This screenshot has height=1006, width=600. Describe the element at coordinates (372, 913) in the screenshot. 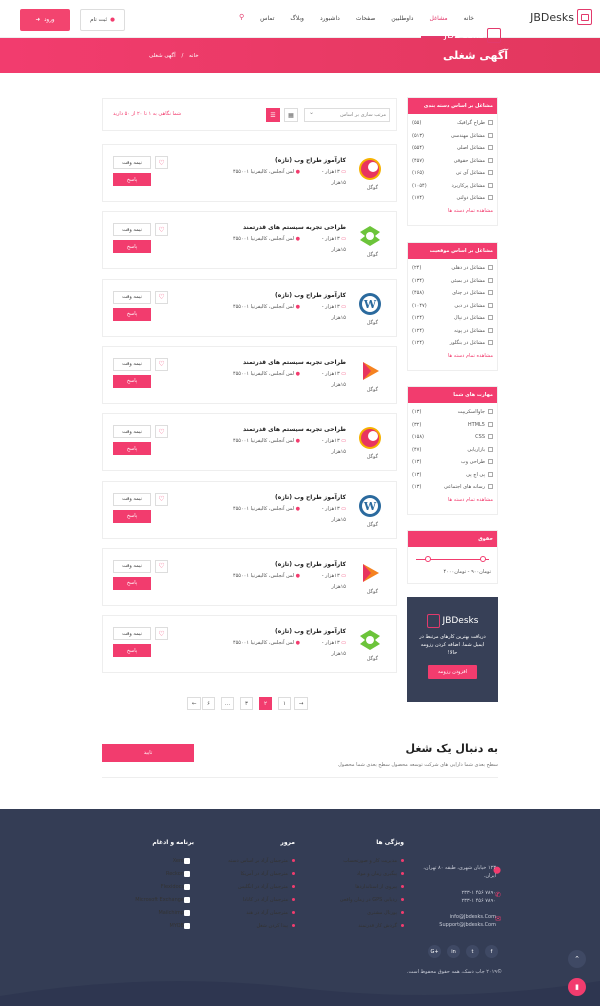

I see `footer-link: پورتال مشتری` at that location.